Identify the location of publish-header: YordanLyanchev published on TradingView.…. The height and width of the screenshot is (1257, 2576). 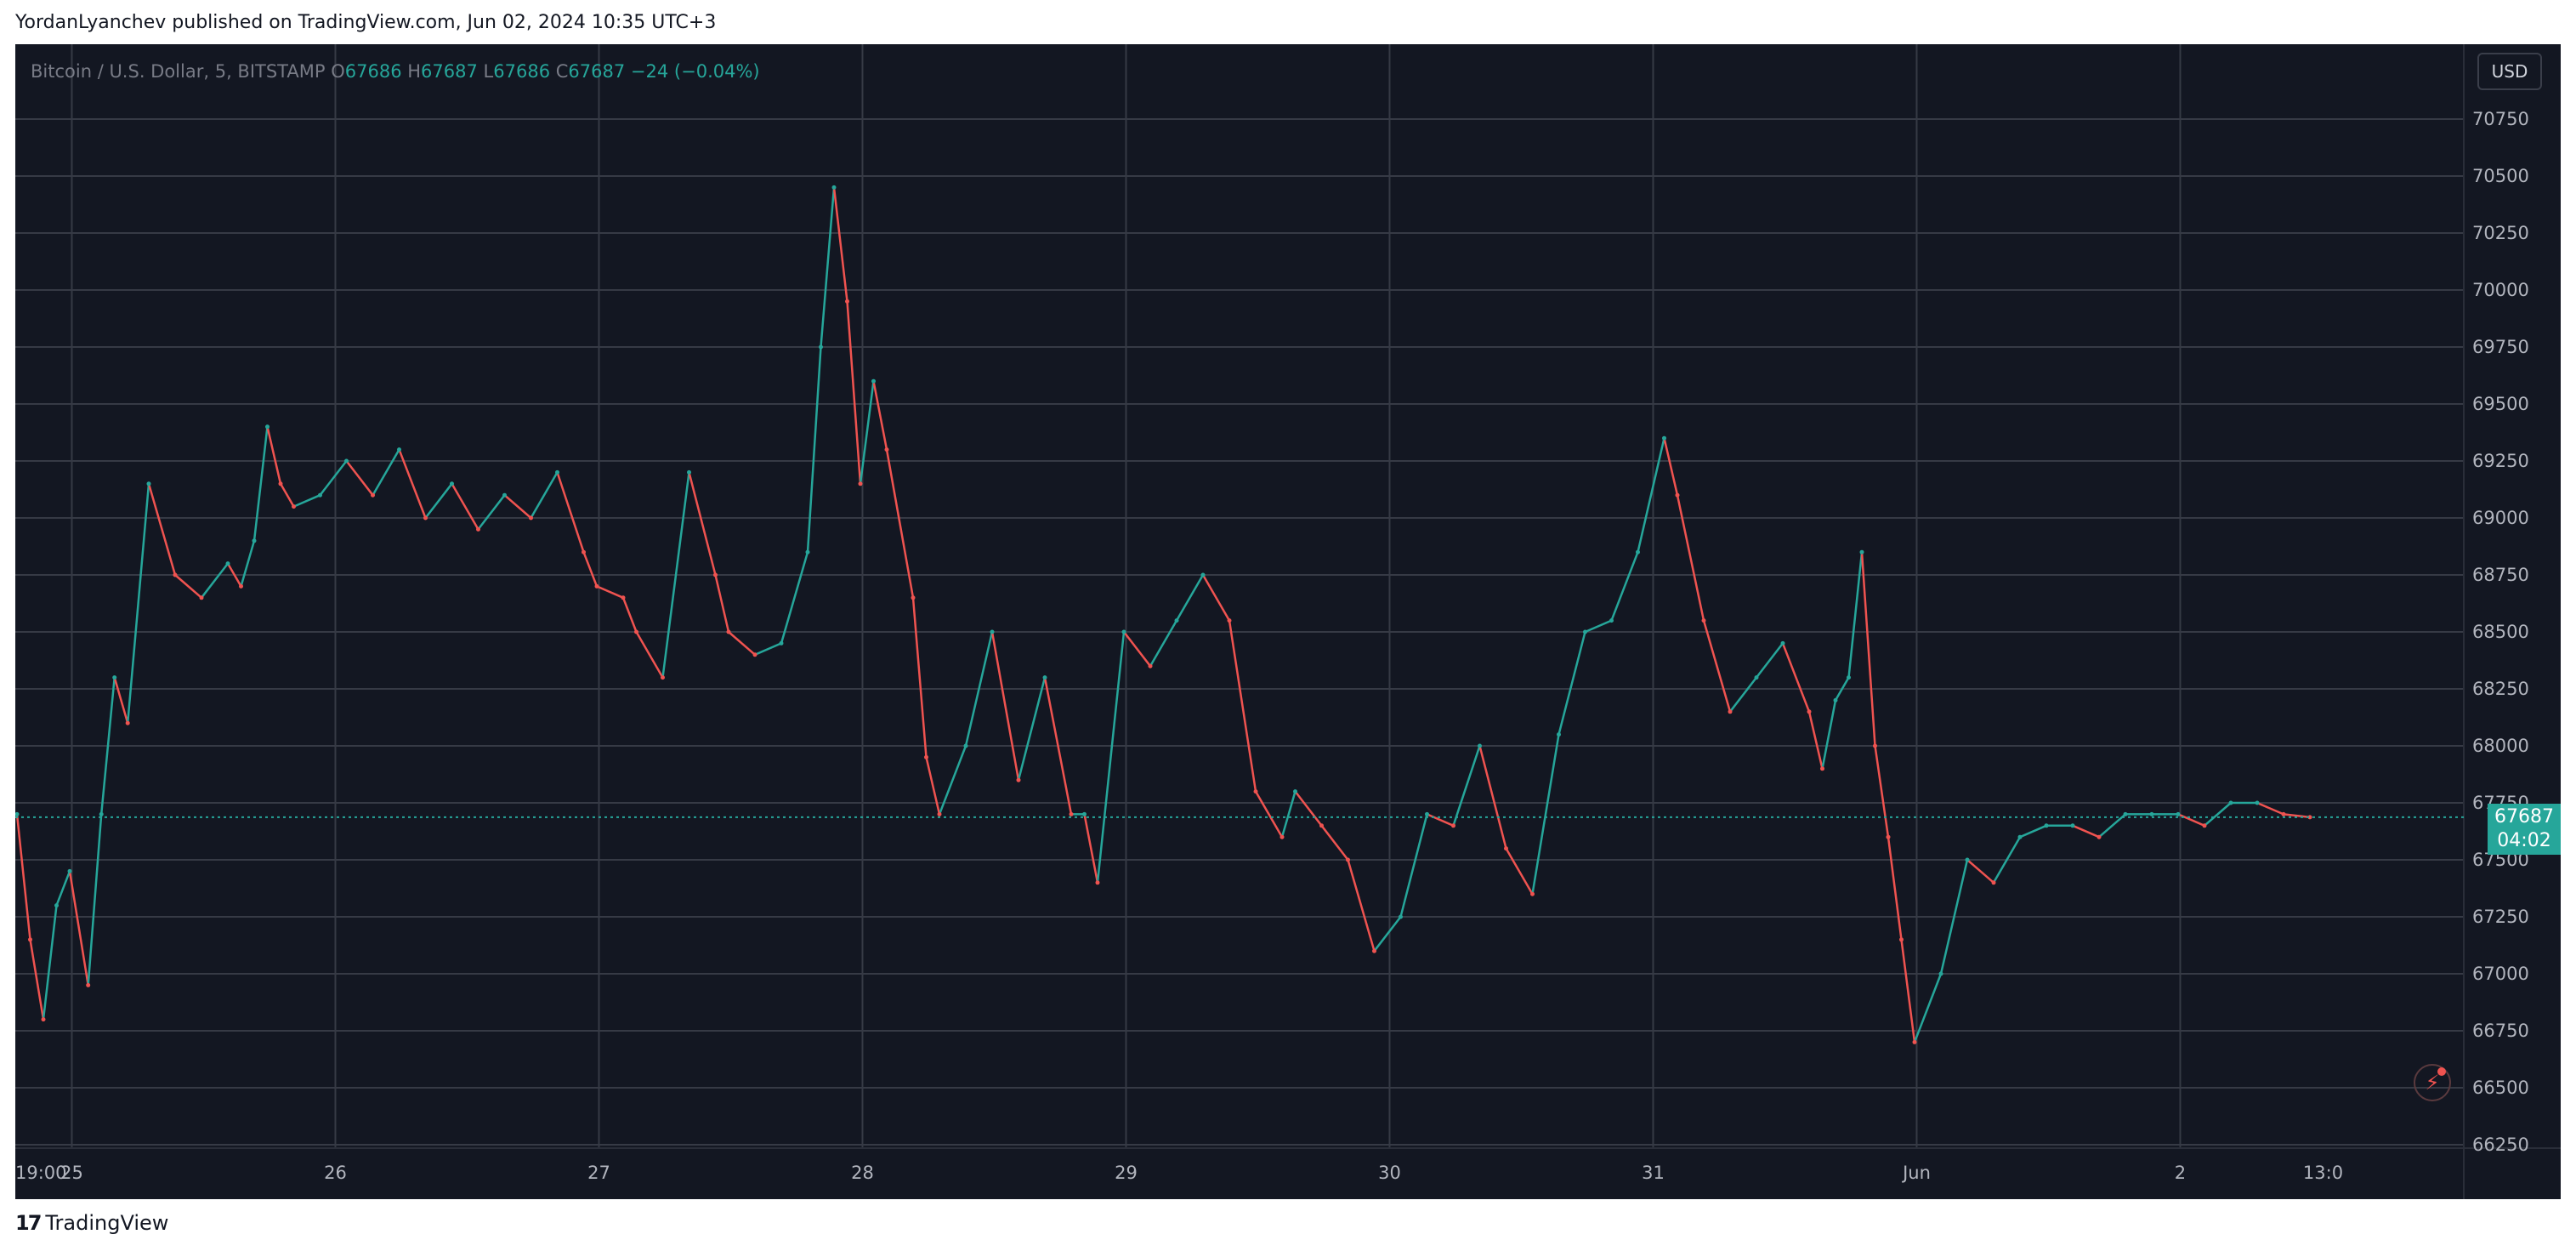
(366, 22).